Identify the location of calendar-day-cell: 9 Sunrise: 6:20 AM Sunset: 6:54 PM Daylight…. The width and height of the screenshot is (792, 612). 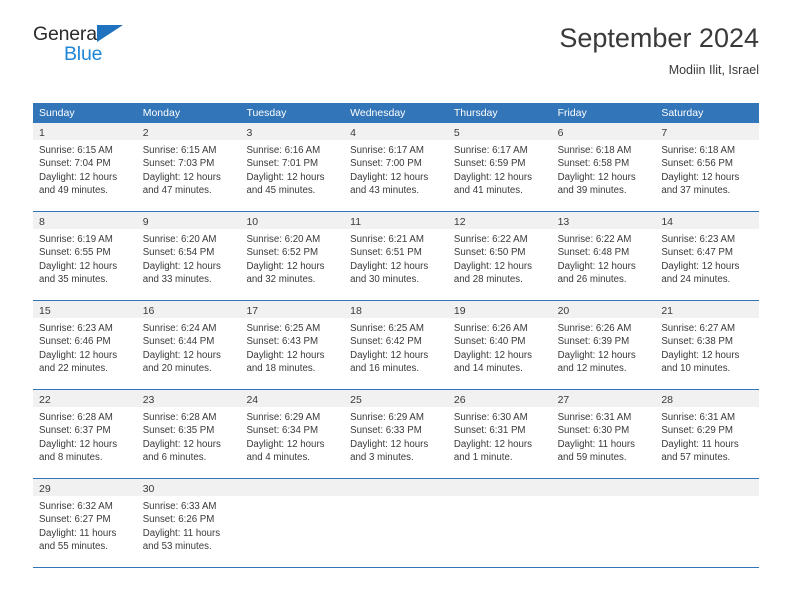
(188, 256).